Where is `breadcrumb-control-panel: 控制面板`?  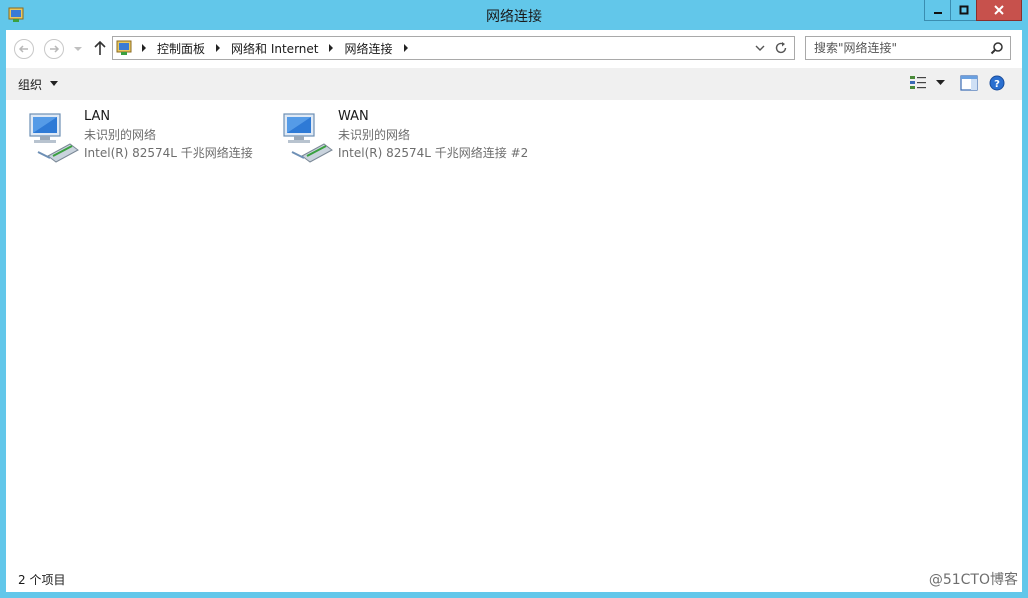
breadcrumb-control-panel: 控制面板 is located at coordinates (181, 48).